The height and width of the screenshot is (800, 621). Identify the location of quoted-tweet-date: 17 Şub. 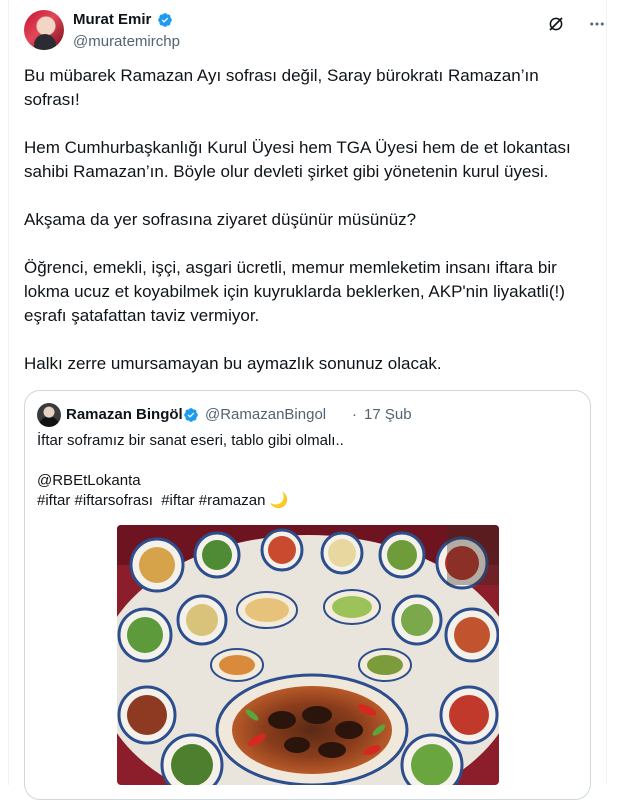
(388, 415).